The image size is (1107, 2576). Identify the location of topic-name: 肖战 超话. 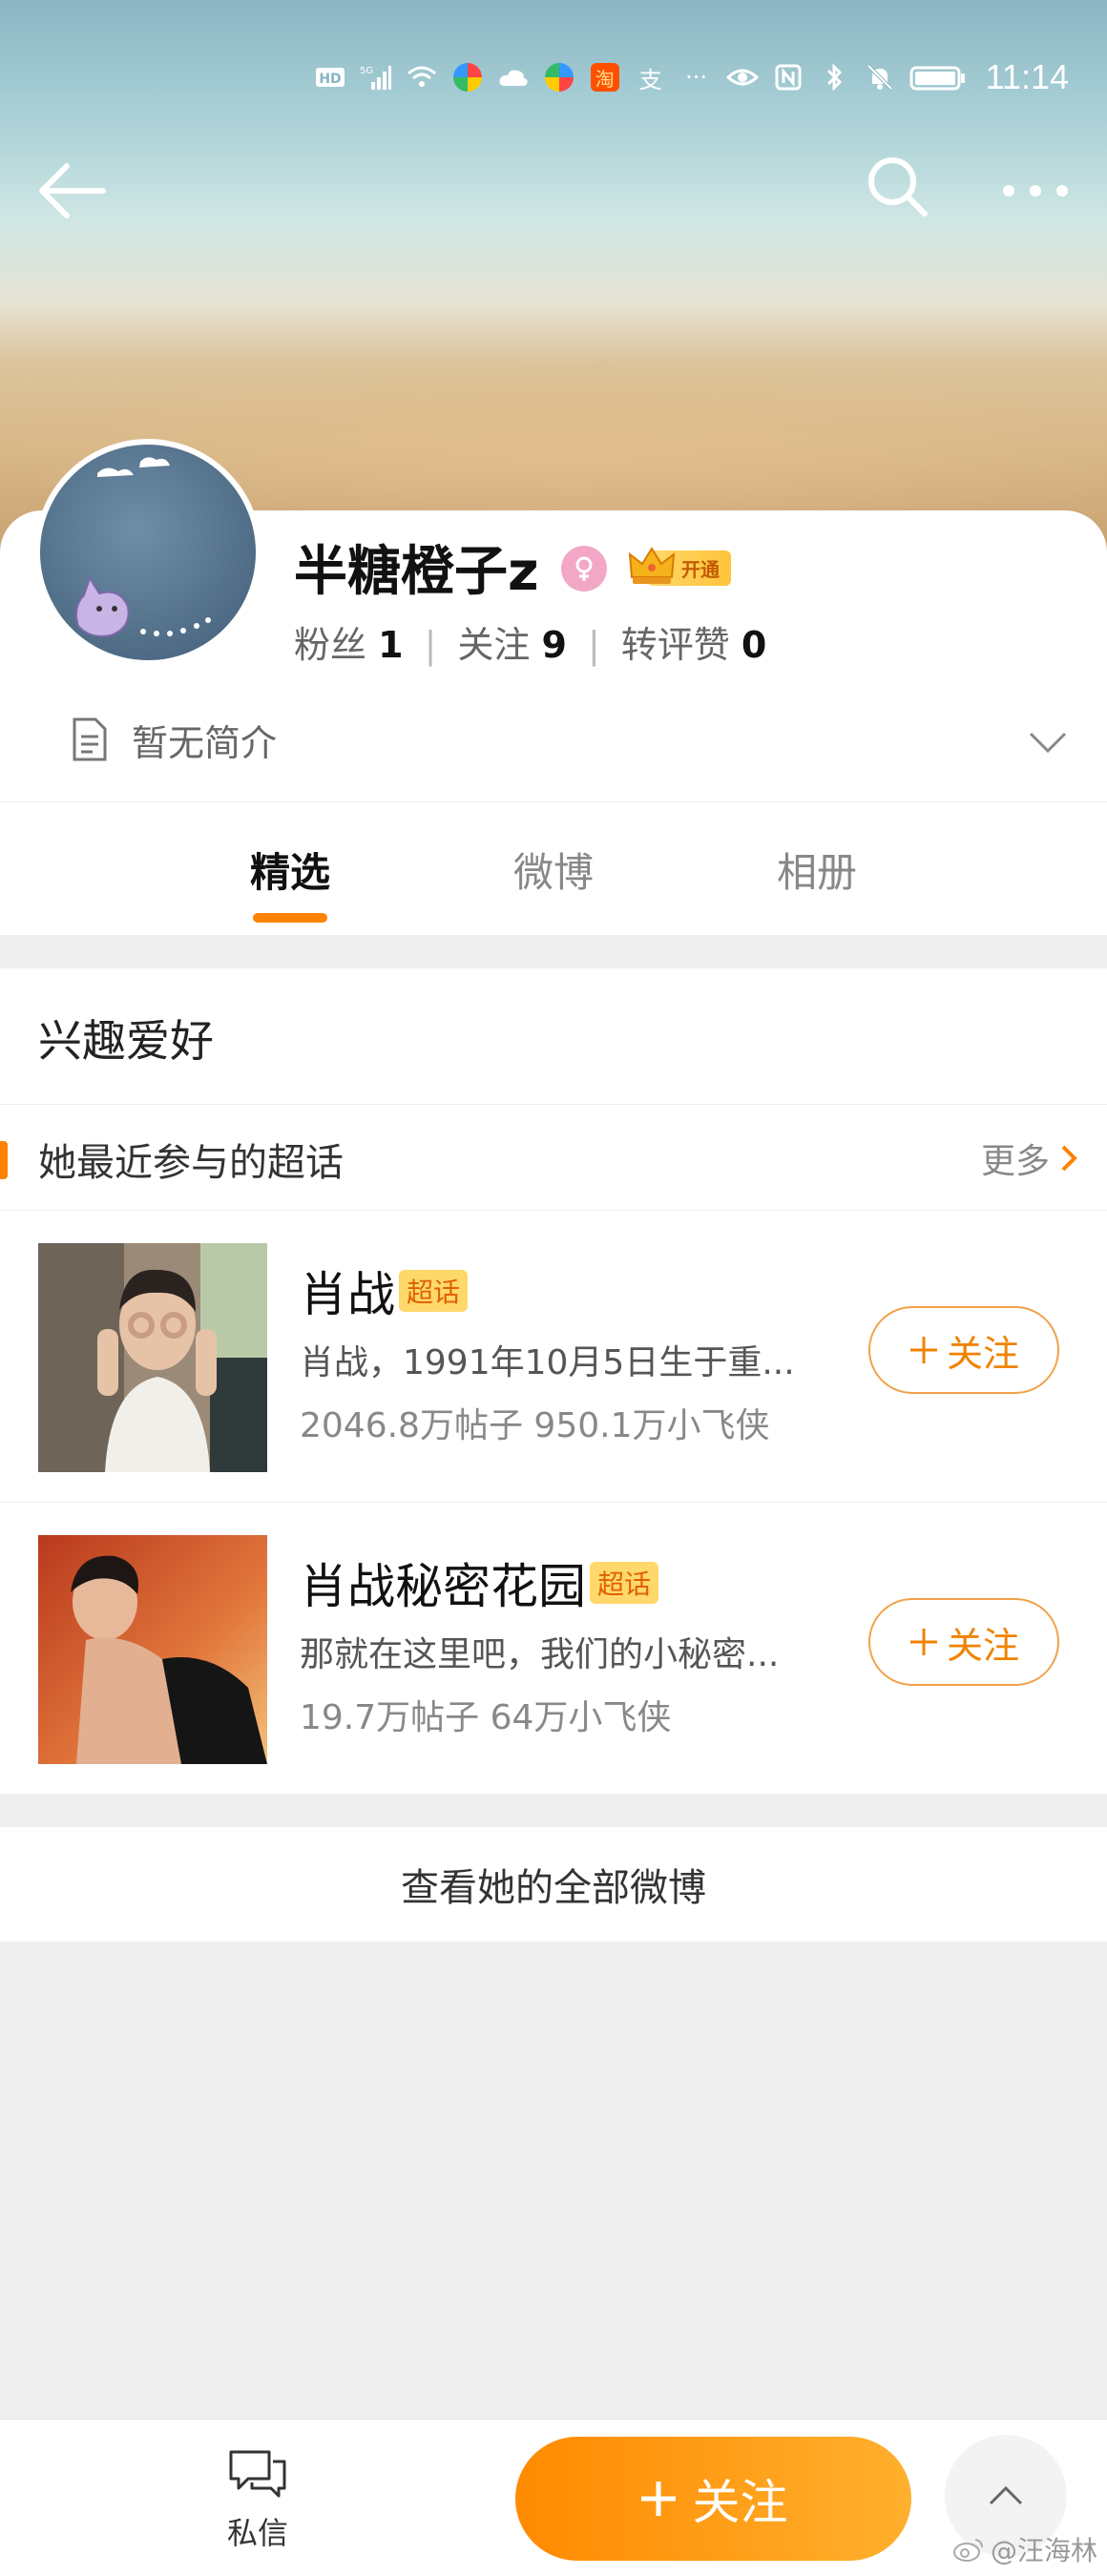
(384, 1291).